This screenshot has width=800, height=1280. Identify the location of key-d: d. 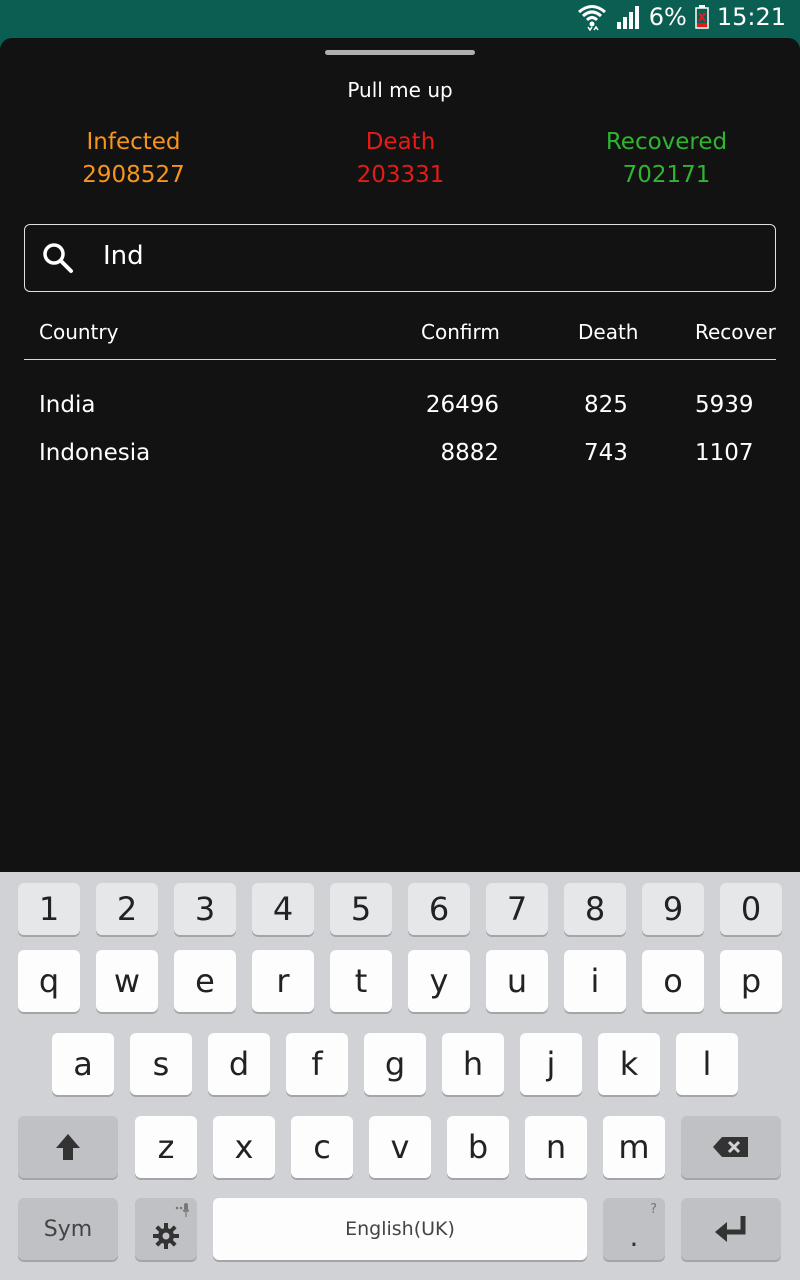
(239, 1064).